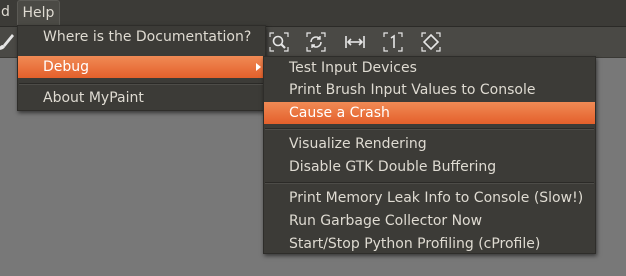 The height and width of the screenshot is (276, 626). I want to click on menu-item-label: Debug, so click(66, 67).